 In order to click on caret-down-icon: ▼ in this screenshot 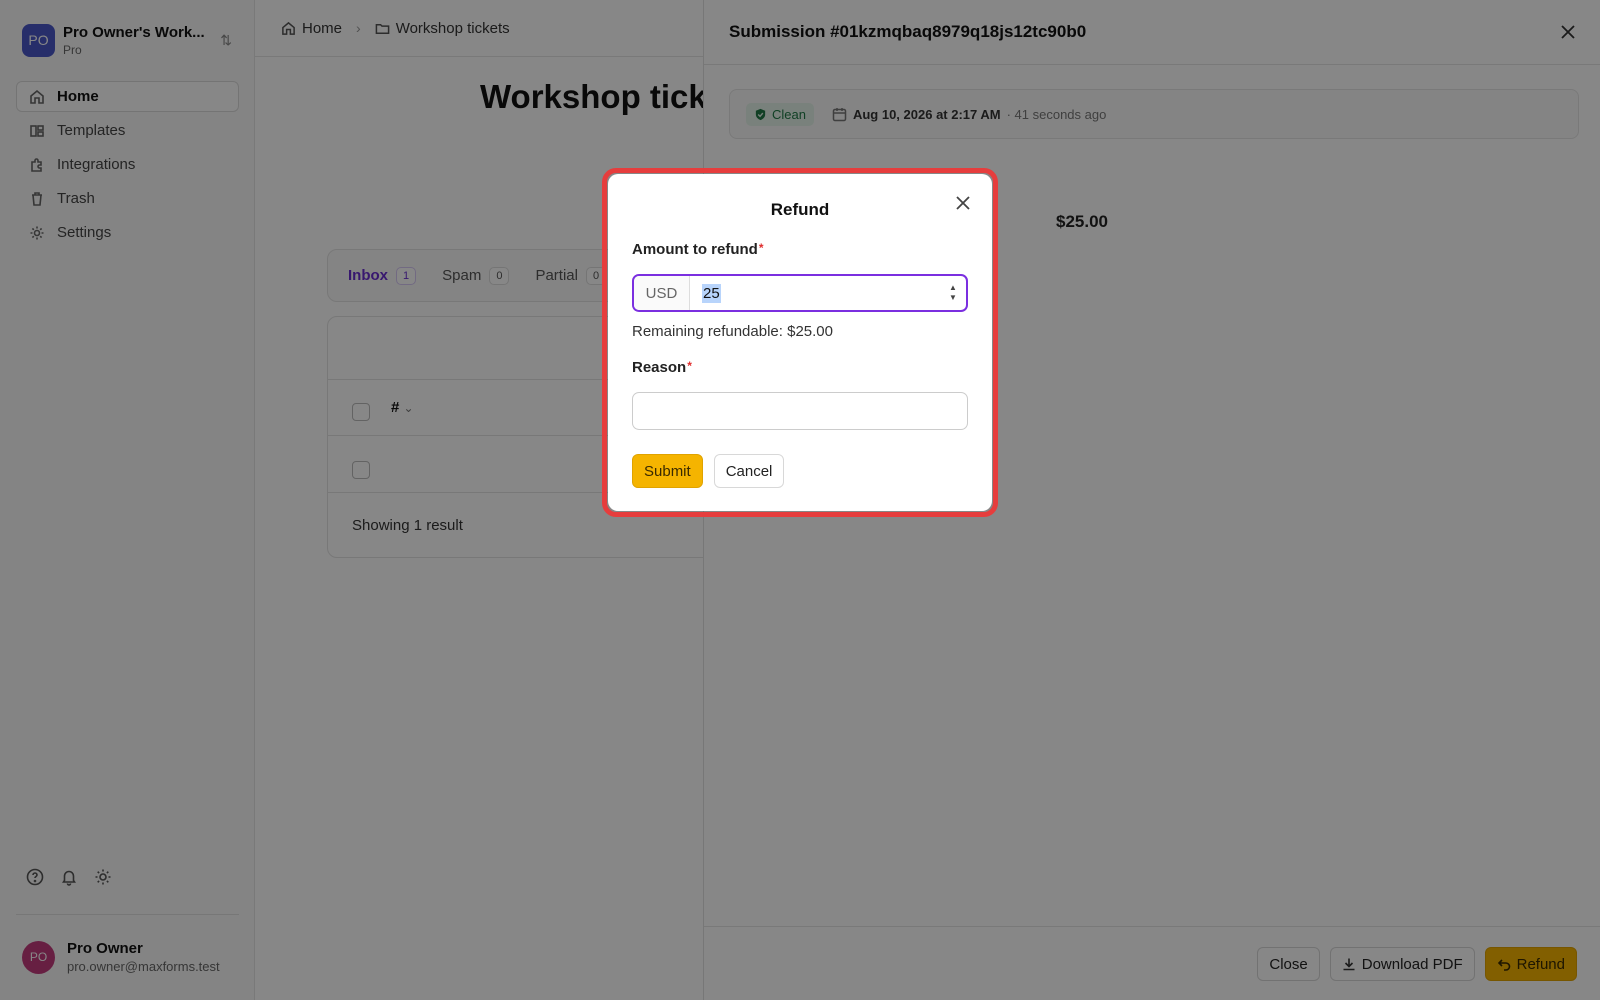, I will do `click(953, 298)`.